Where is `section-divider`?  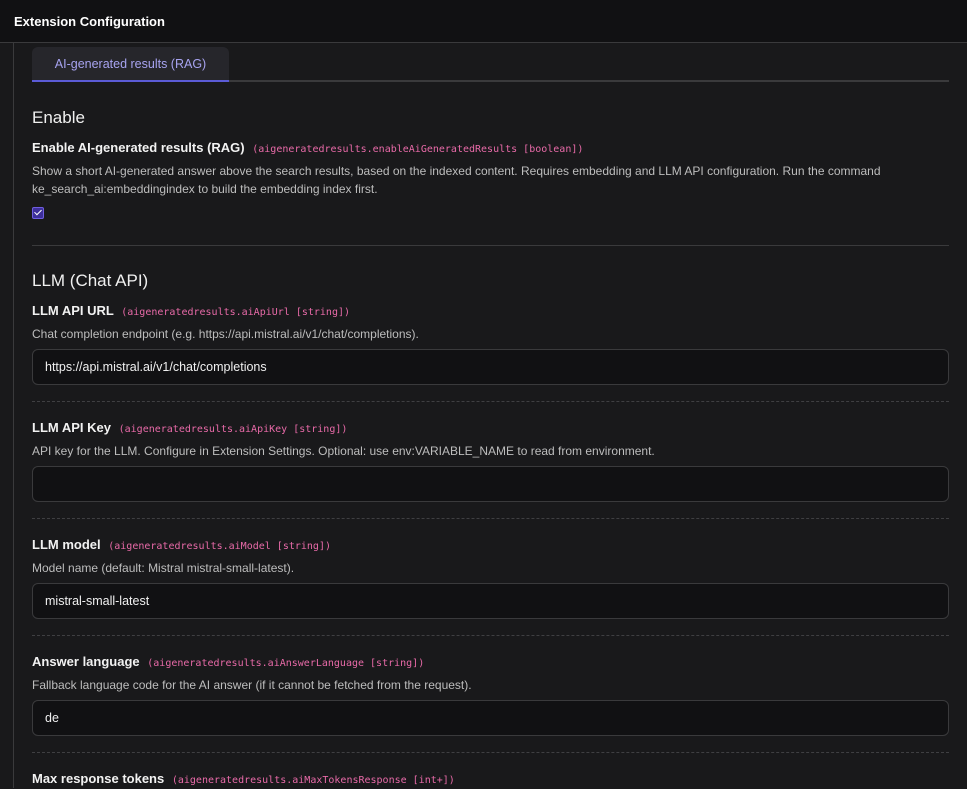
section-divider is located at coordinates (490, 245).